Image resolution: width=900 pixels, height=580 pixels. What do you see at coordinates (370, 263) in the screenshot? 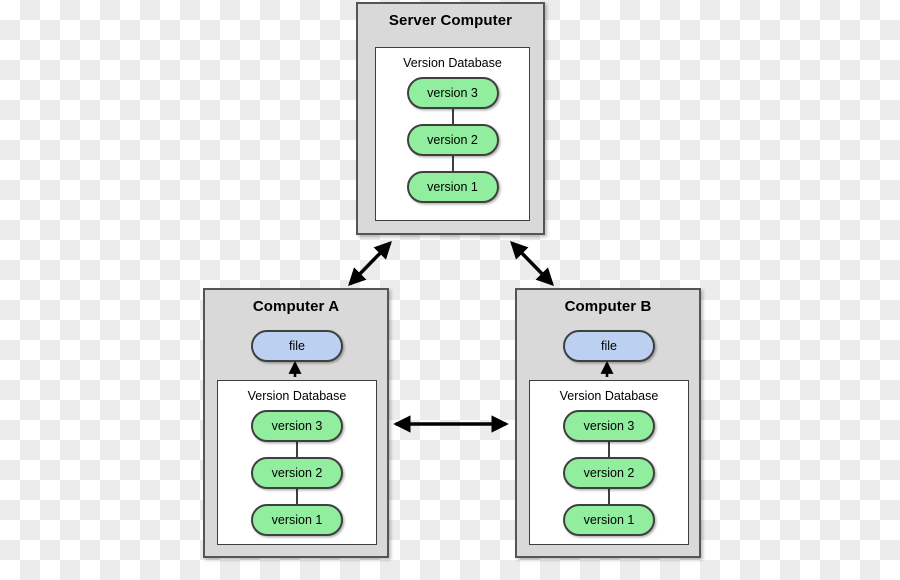
I see `arrow-server-to-computer-a` at bounding box center [370, 263].